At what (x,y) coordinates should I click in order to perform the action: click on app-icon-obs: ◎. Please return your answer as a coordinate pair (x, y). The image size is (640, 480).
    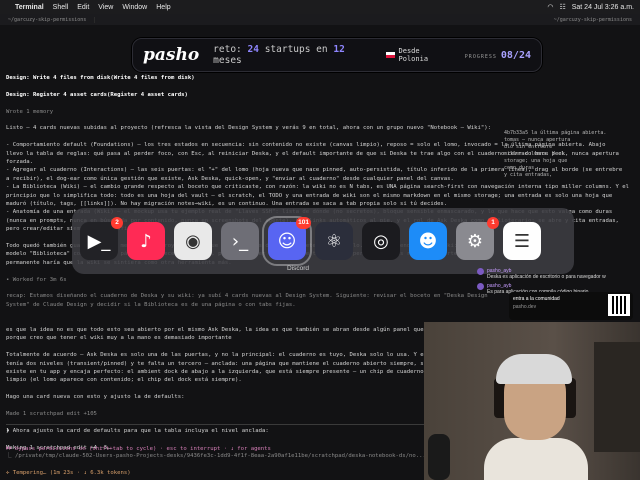
    Looking at the image, I should click on (381, 241).